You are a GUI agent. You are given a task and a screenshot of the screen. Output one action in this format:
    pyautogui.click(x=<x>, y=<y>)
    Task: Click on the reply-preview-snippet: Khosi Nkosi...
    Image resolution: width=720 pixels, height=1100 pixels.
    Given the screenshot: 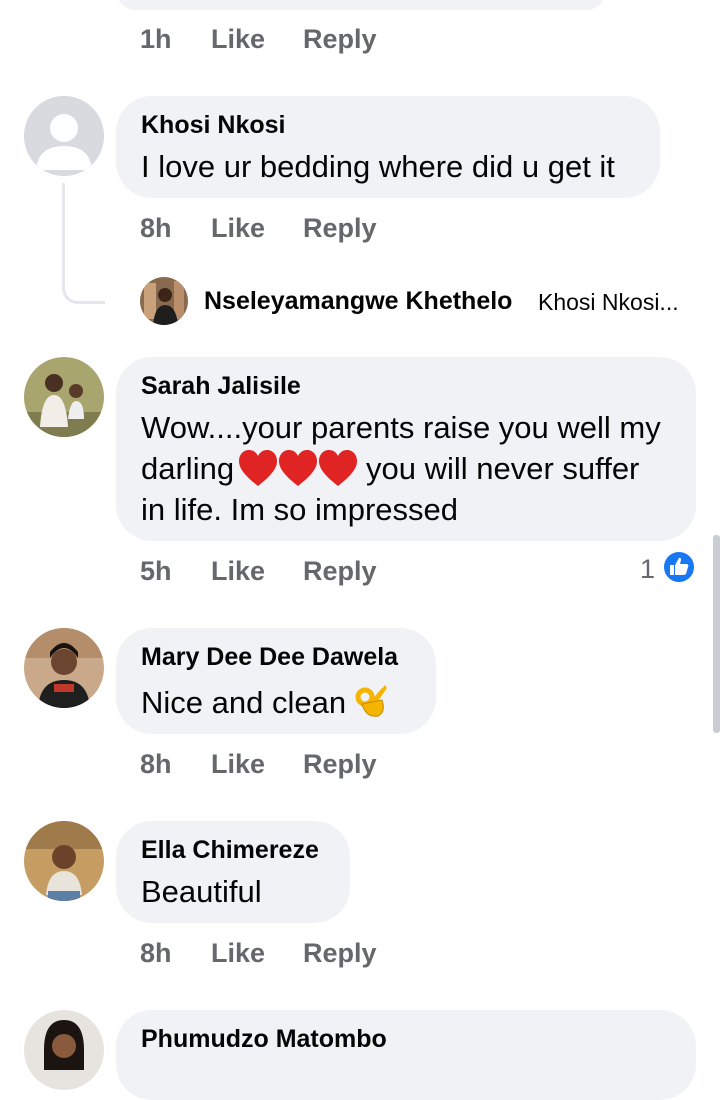 What is the action you would take?
    pyautogui.click(x=608, y=302)
    